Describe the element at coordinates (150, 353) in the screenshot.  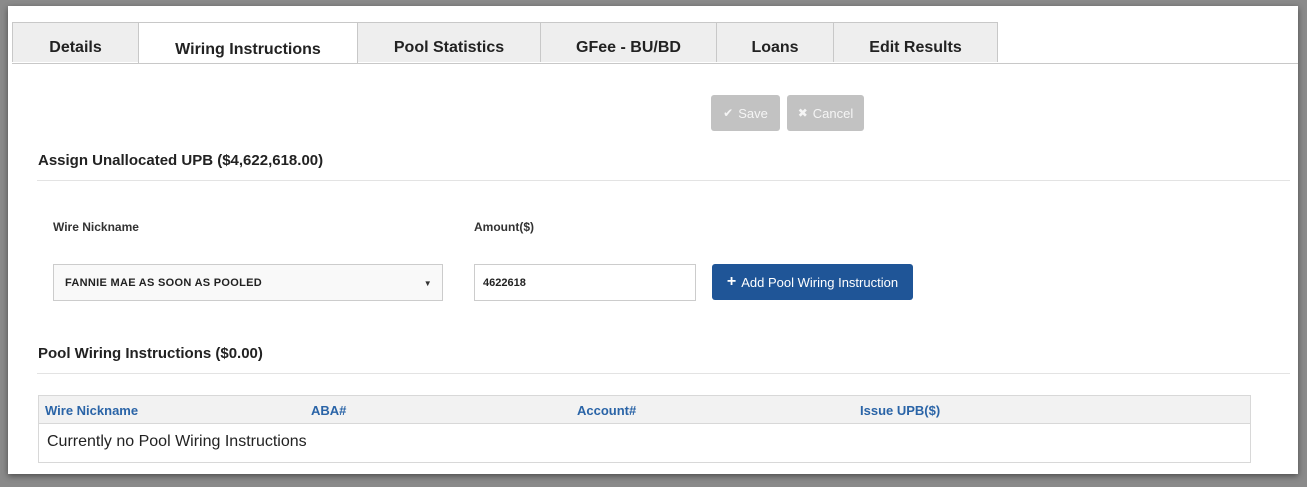
I see `pool-wiring-title: Pool Wiring Instructions ($0.00)` at that location.